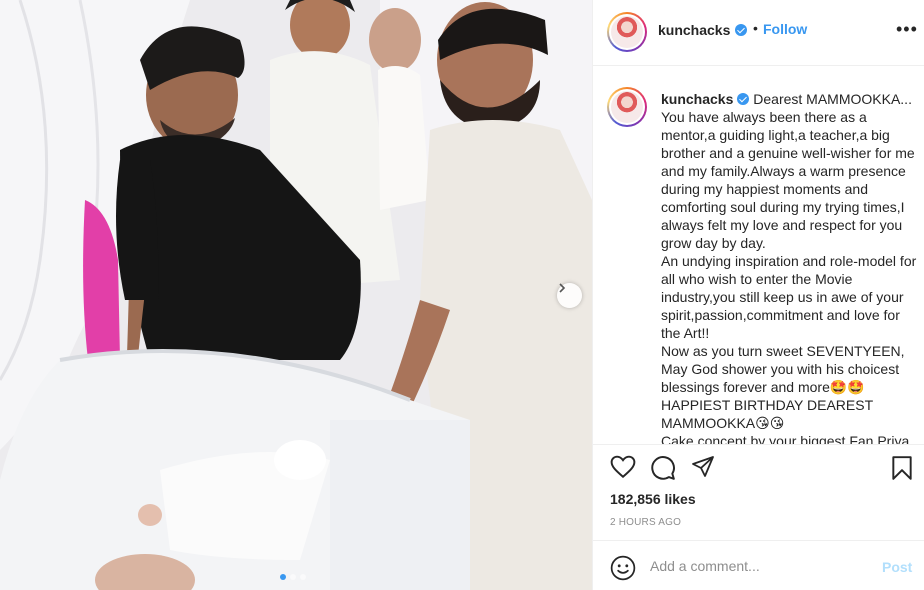 This screenshot has height=590, width=924. I want to click on comment-bar: Post, so click(758, 565).